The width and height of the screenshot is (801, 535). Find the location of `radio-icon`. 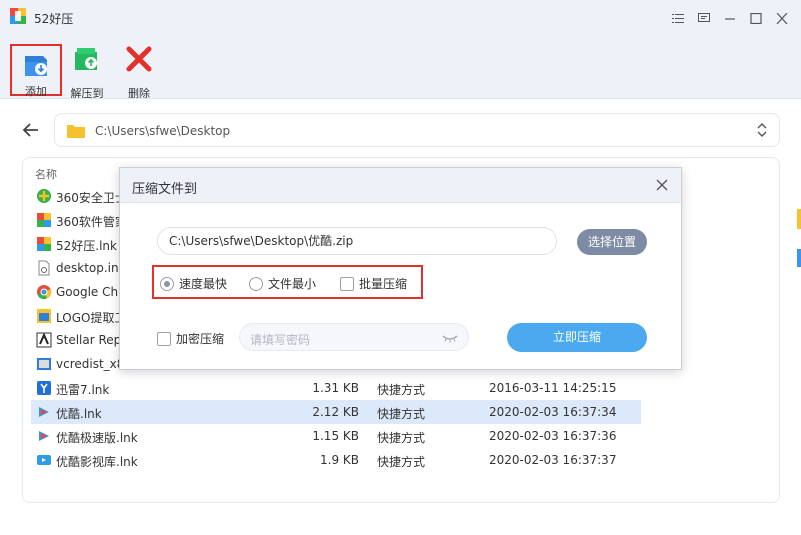

radio-icon is located at coordinates (256, 283).